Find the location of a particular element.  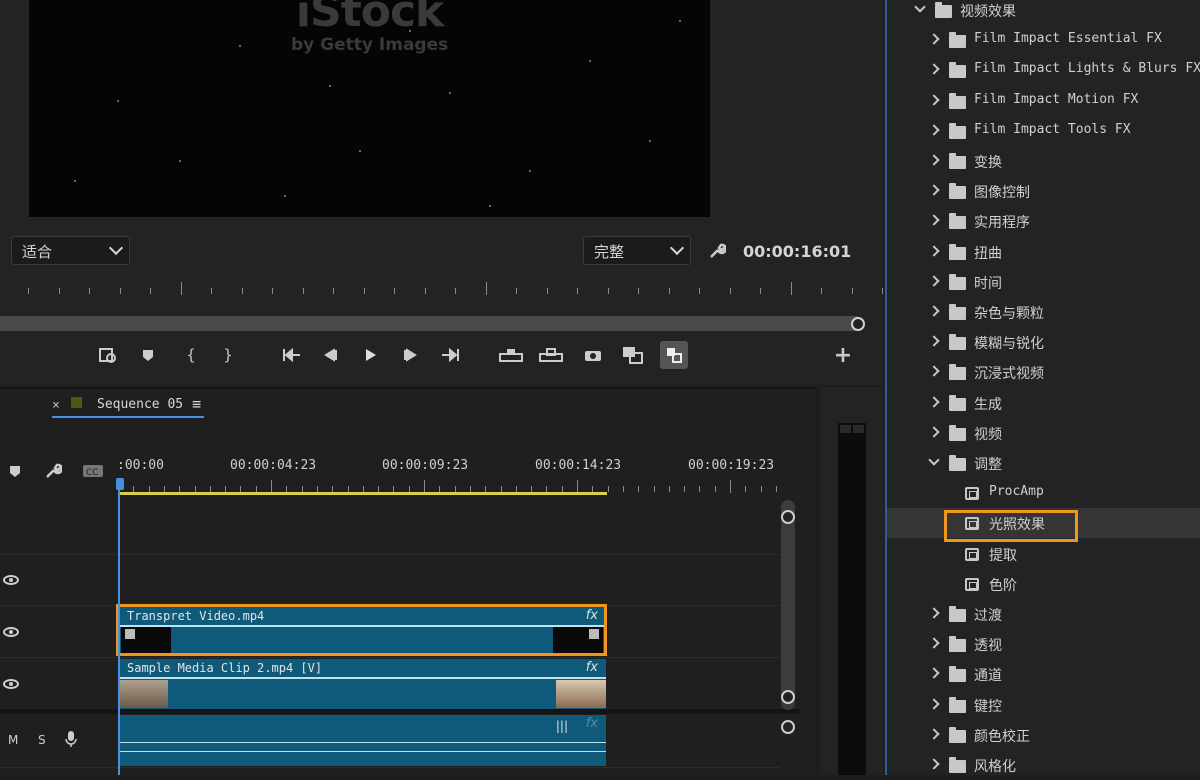

tree-folder-5: 图像控制 is located at coordinates (1043, 191).